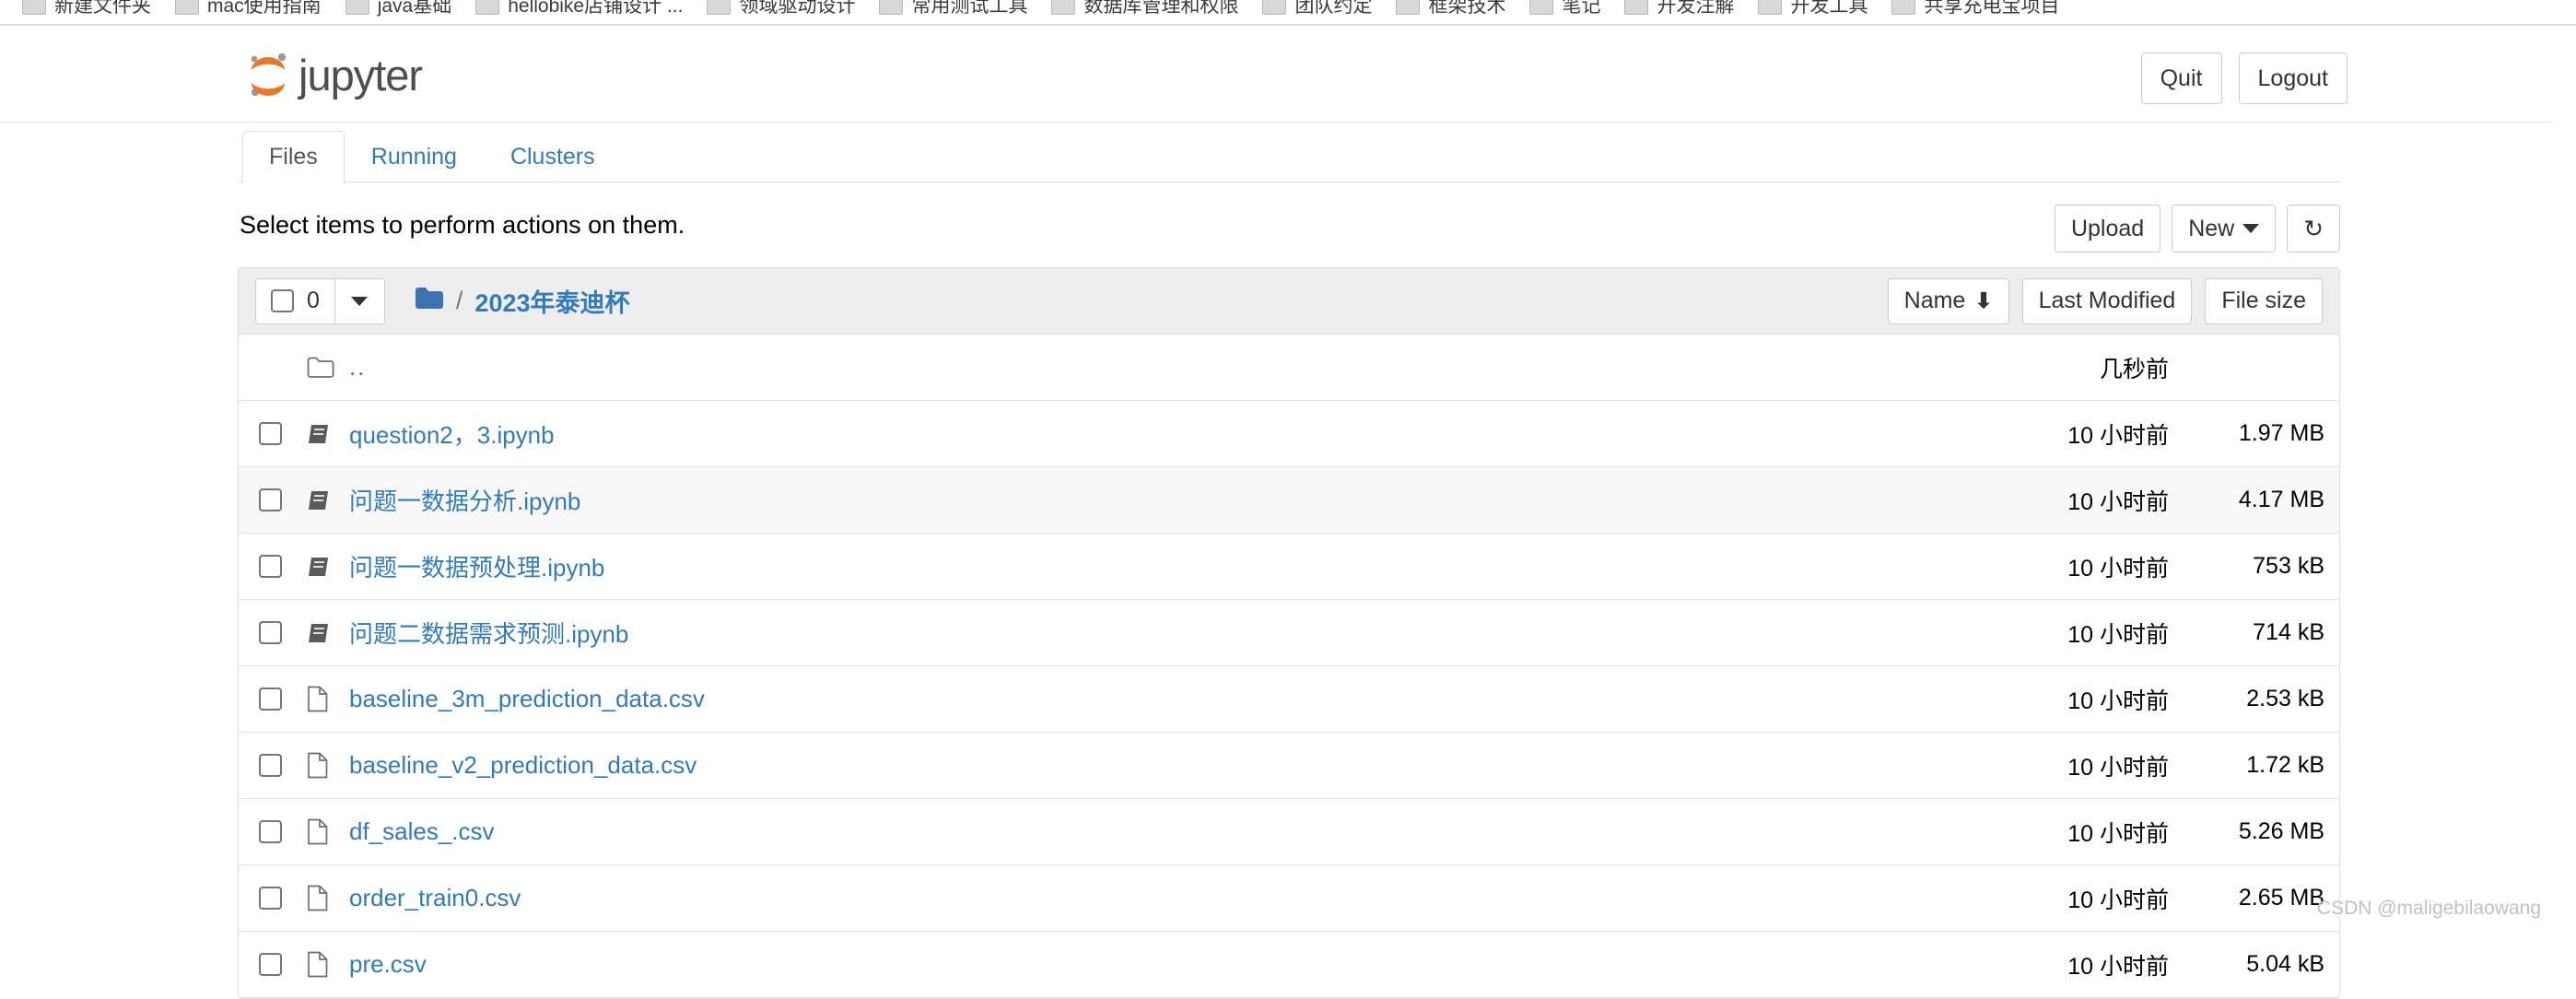  I want to click on select-all-dropdown, so click(360, 301).